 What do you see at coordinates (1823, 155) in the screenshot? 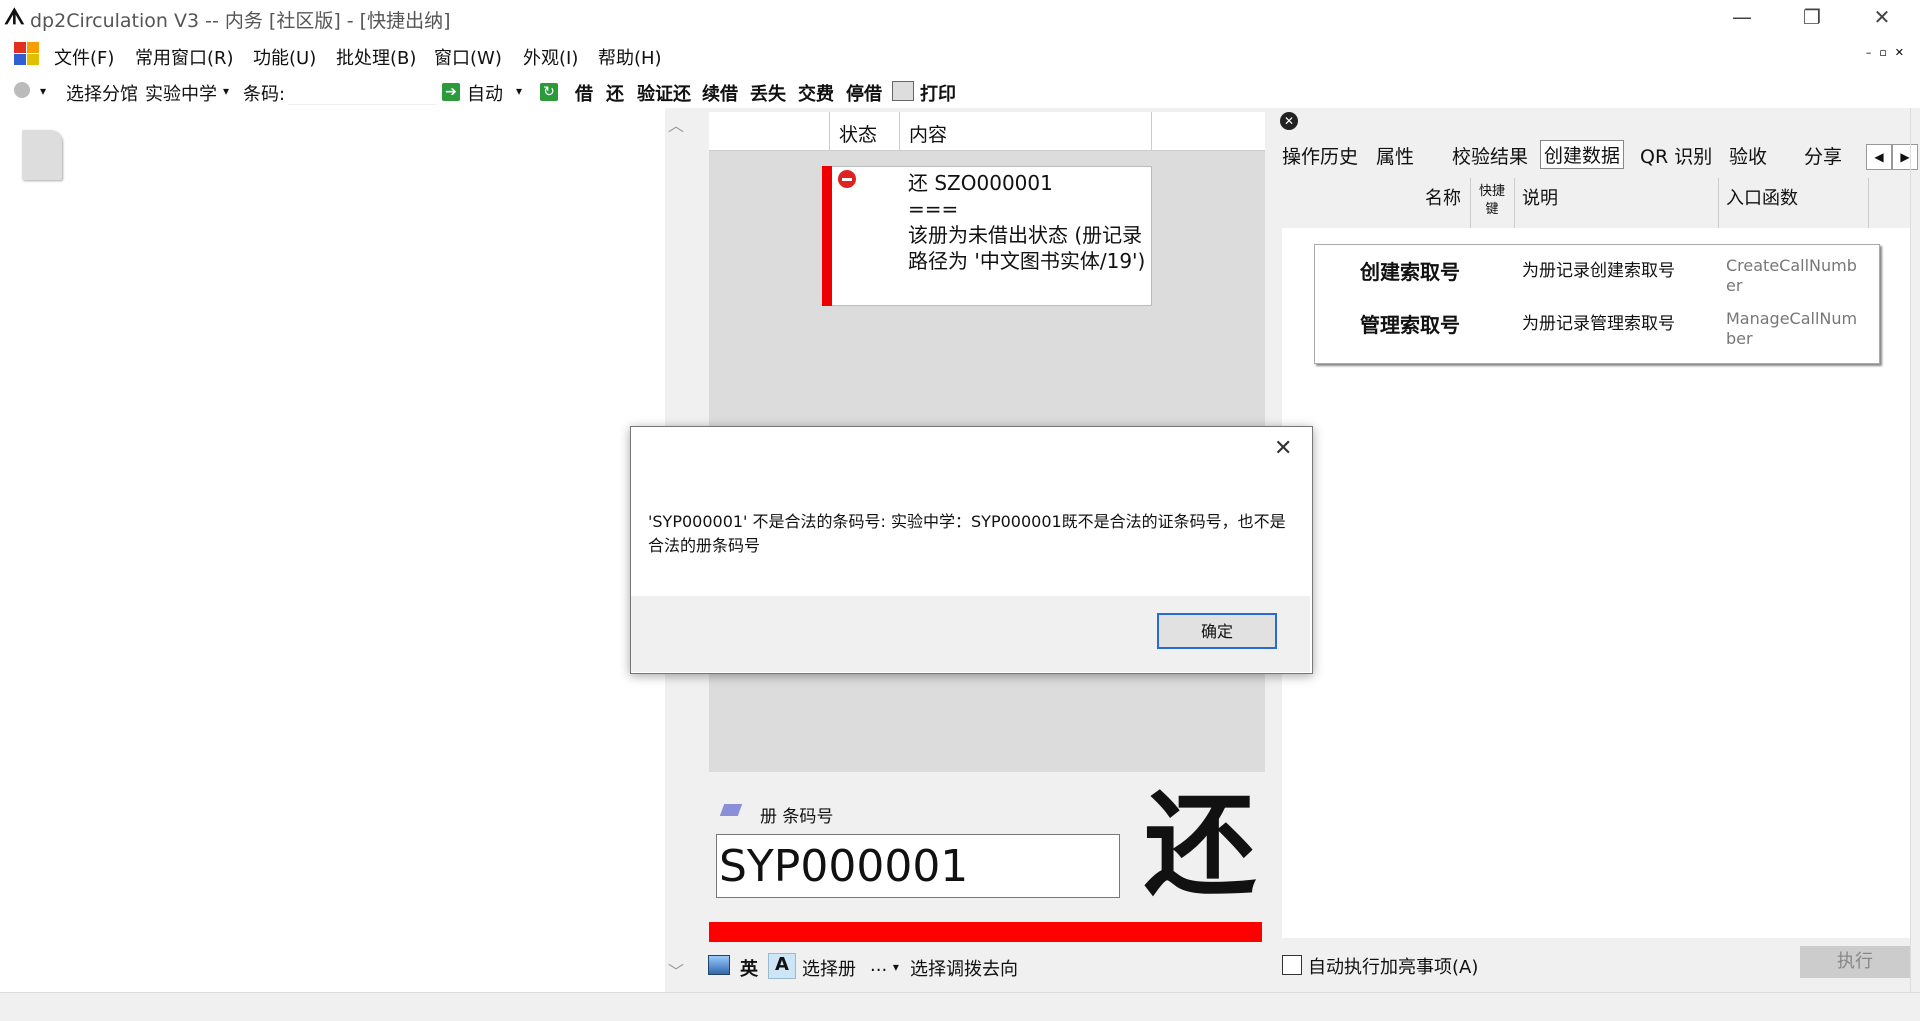
I see `tab-share: 分享` at bounding box center [1823, 155].